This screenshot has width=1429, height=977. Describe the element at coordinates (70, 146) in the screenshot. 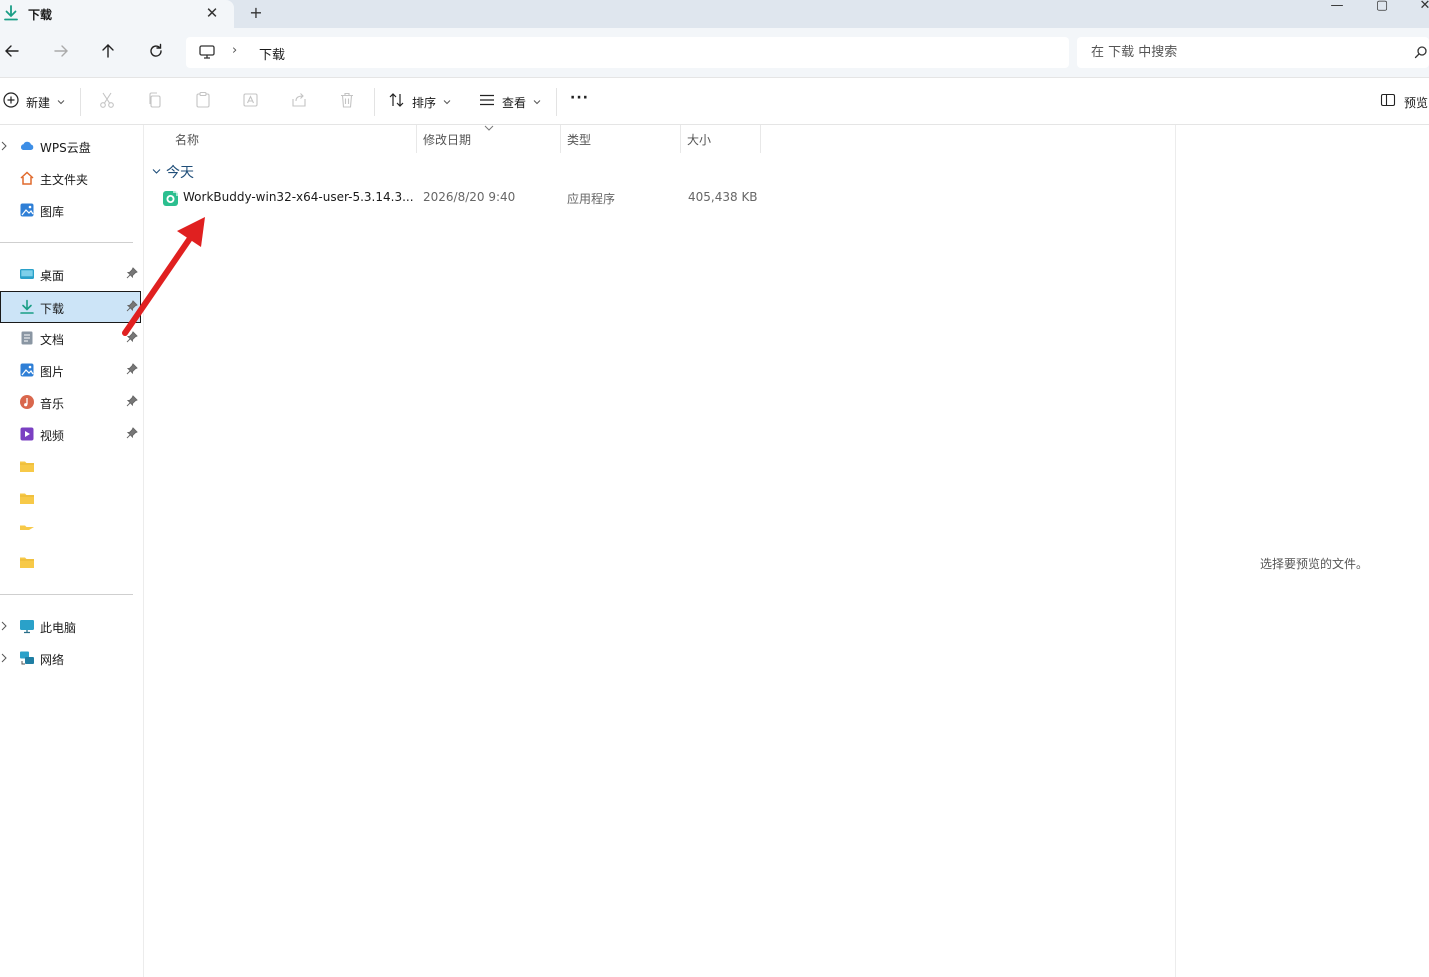

I see `sidebar-item-wps-cloud: WPS云盘` at that location.